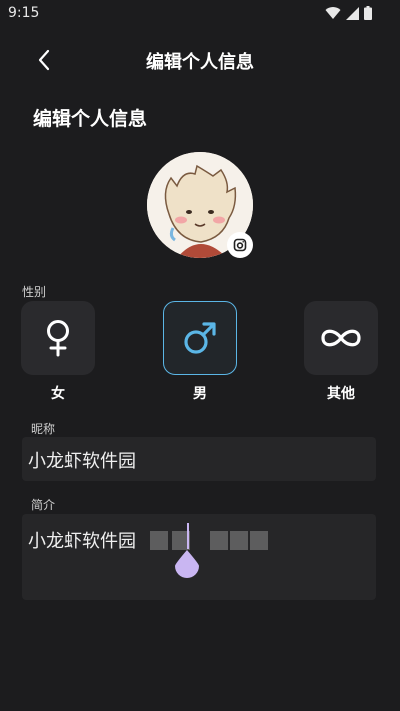 This screenshot has width=400, height=711. What do you see at coordinates (199, 459) in the screenshot?
I see `nickname-field: 小龙虾软件园` at bounding box center [199, 459].